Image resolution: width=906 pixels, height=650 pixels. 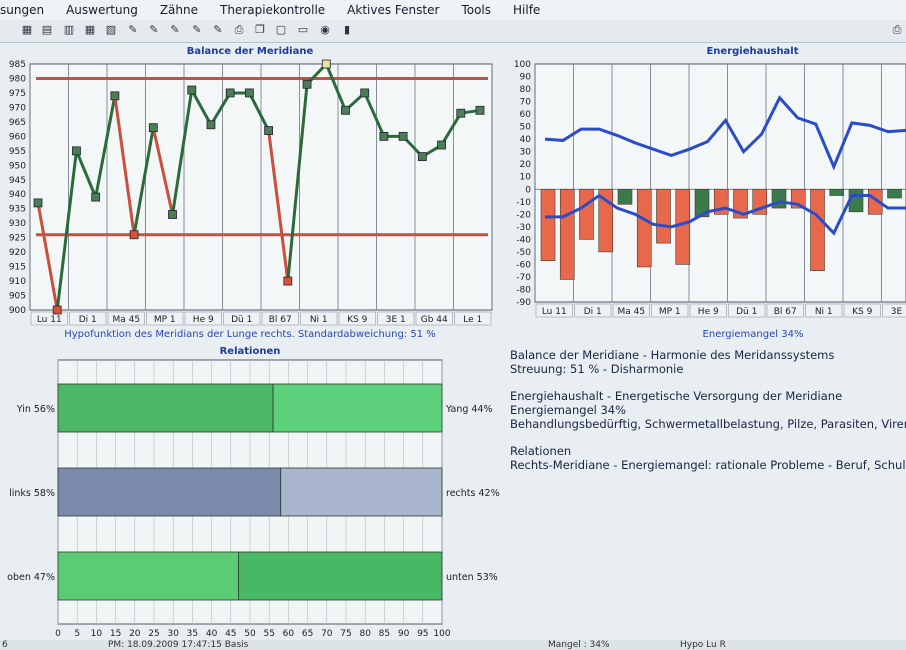 I want to click on x-tick-label: Gb 44, so click(x=434, y=320).